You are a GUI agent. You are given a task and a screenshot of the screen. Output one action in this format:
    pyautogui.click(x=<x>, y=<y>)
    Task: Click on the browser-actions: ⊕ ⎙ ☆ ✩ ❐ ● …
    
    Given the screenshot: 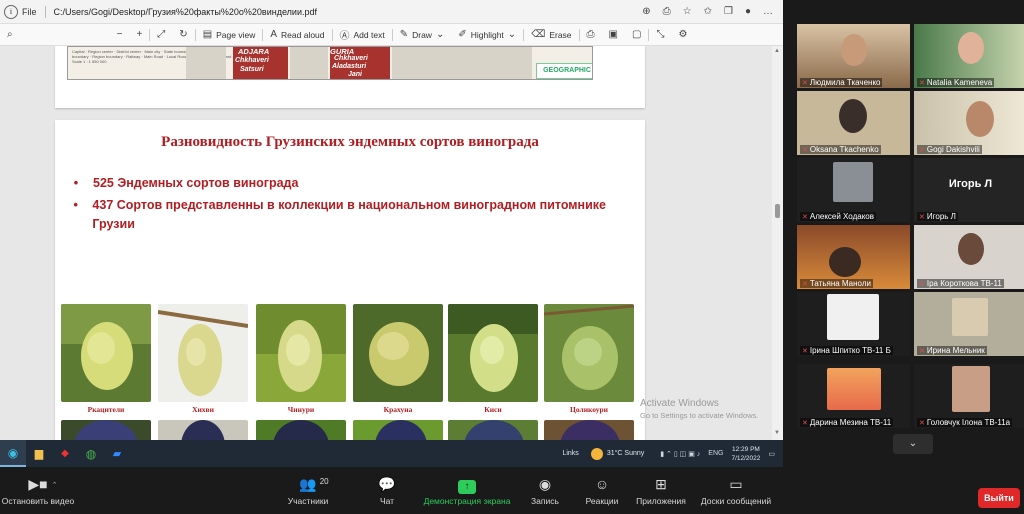 What is the action you would take?
    pyautogui.click(x=707, y=11)
    